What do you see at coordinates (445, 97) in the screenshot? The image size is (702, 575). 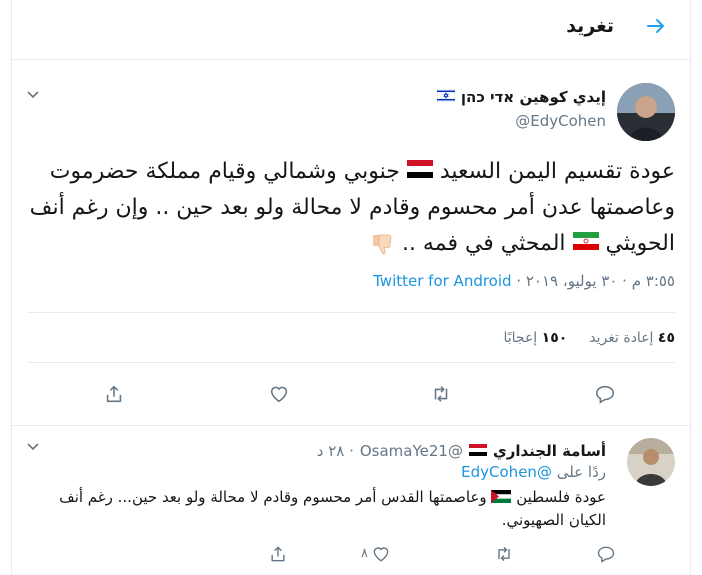 I see `israel-flag-icon` at bounding box center [445, 97].